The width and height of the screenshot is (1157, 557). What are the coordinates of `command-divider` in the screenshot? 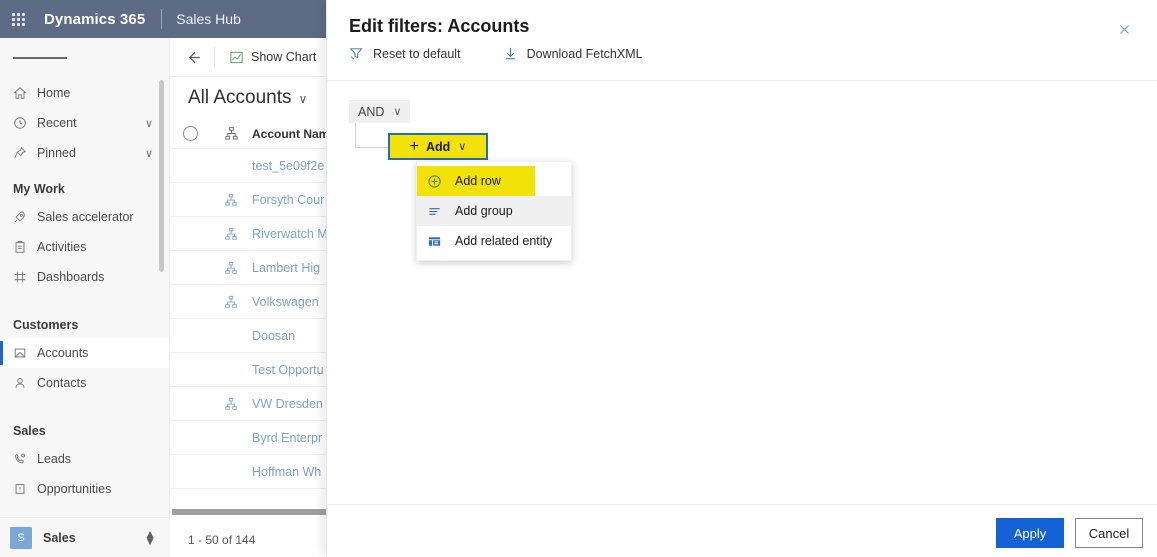 It's located at (214, 57).